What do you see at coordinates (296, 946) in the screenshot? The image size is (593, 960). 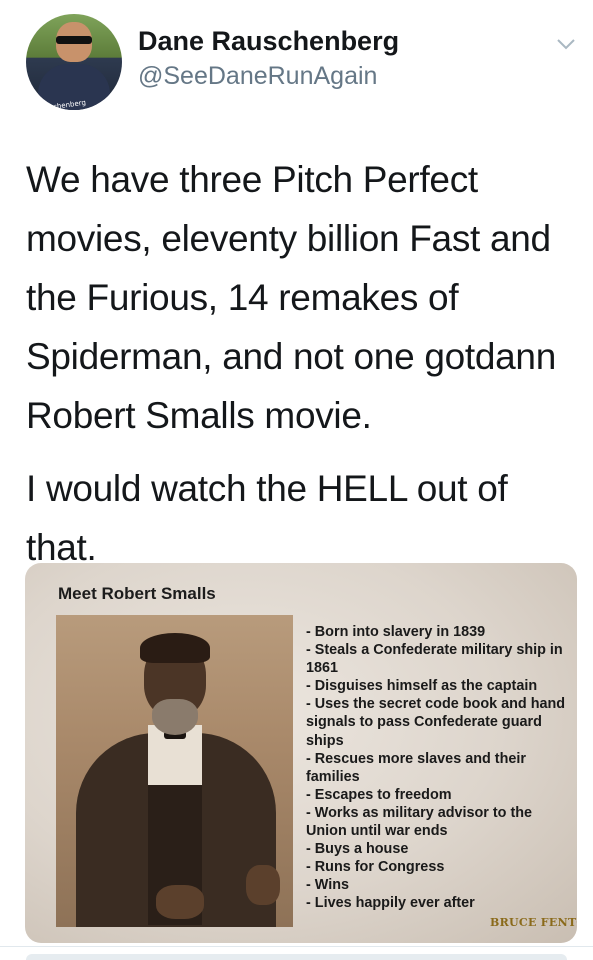 I see `divider` at bounding box center [296, 946].